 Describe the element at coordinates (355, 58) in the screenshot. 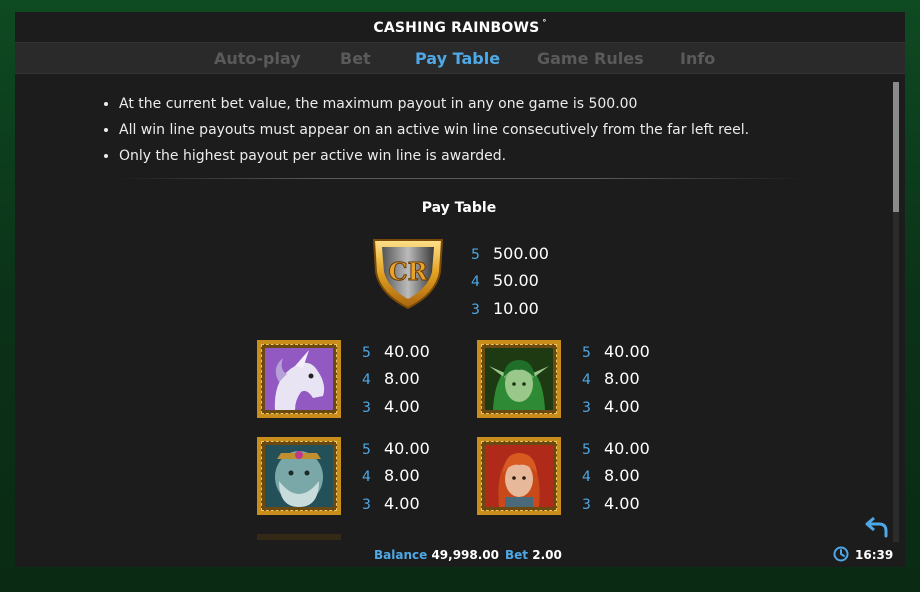

I see `tab-bet: Bet` at that location.